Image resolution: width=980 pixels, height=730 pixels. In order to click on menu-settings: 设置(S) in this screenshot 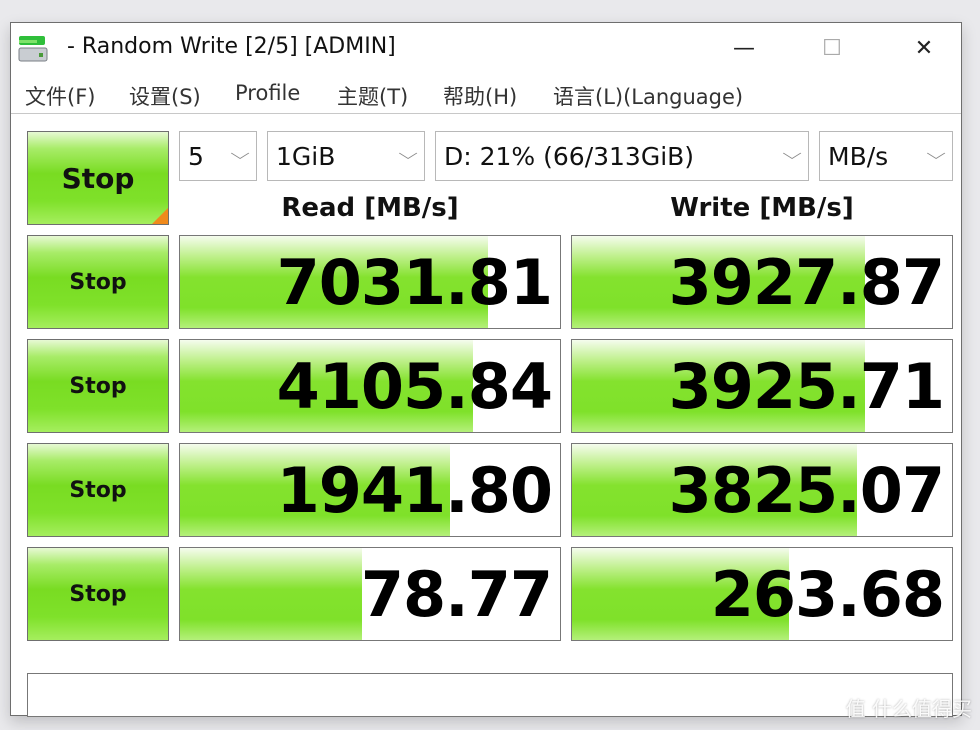, I will do `click(165, 96)`.